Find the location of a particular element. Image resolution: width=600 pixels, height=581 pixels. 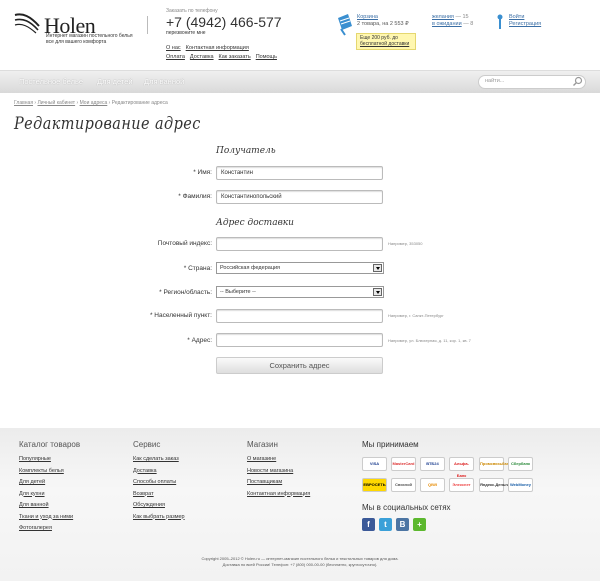

footer-link: Возврат is located at coordinates (159, 495).